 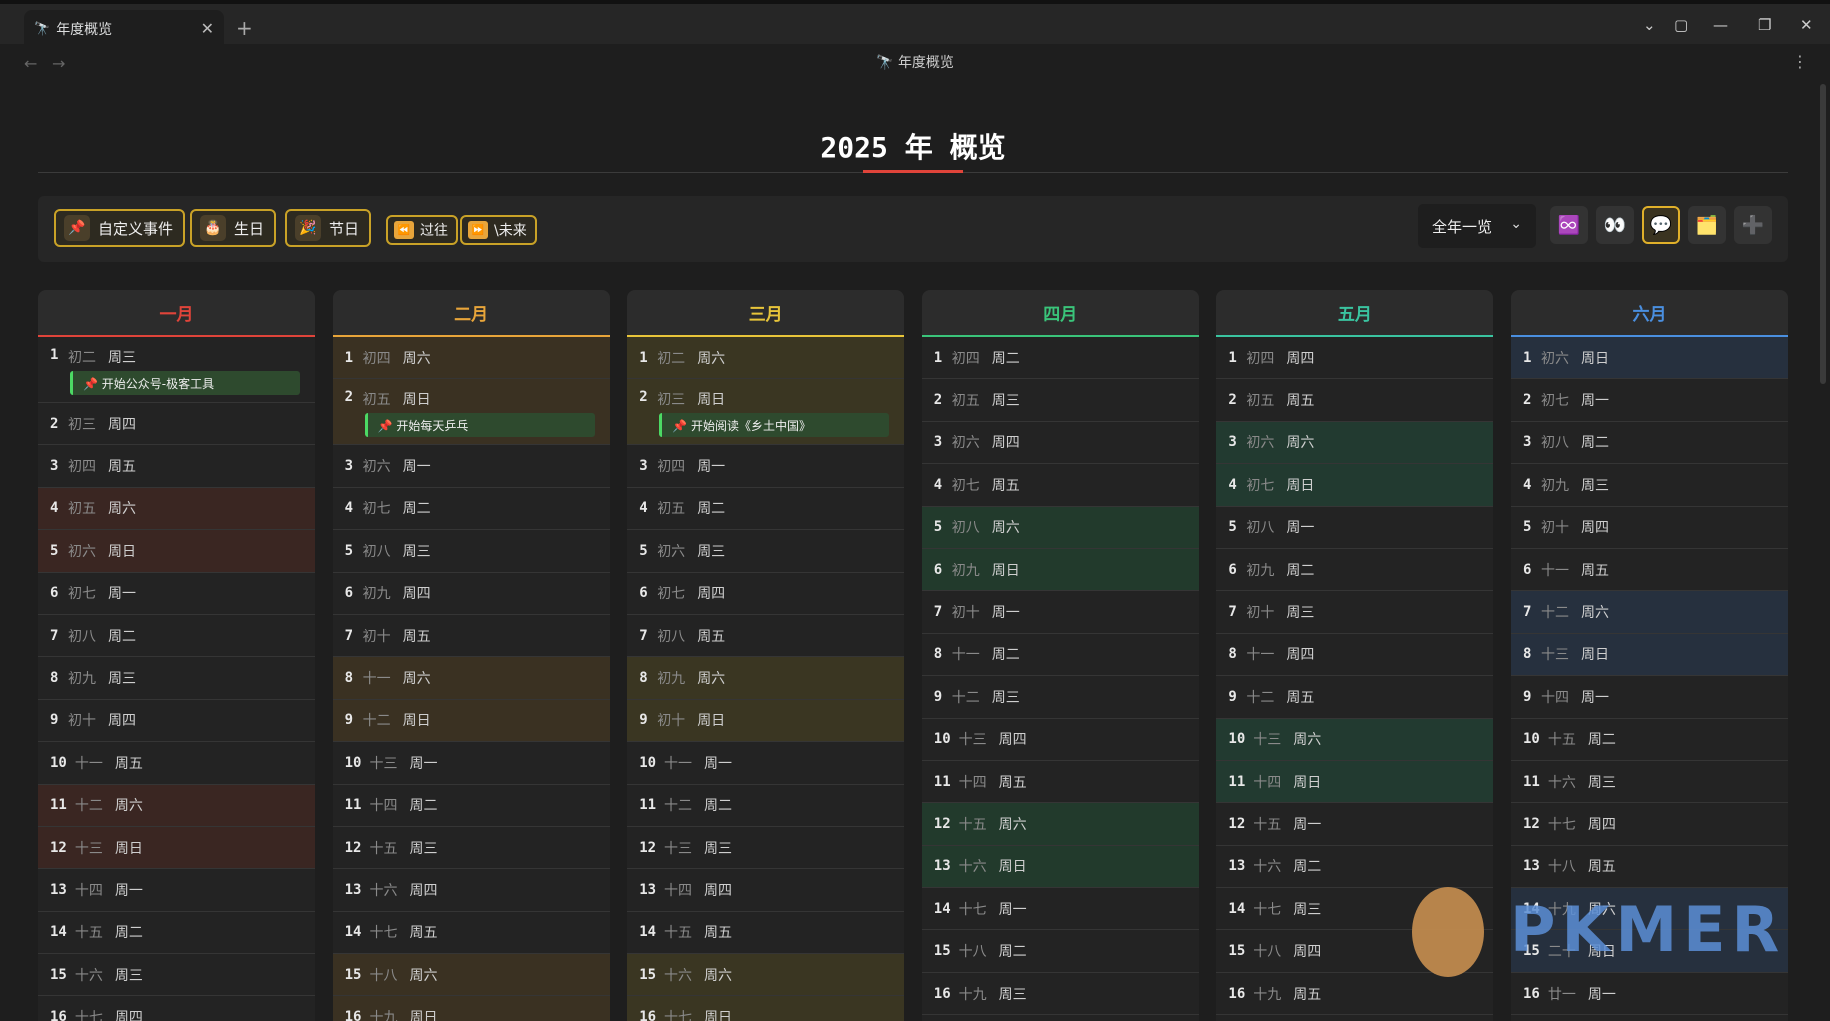 I want to click on day-row: 1 初二 周六, so click(x=766, y=358).